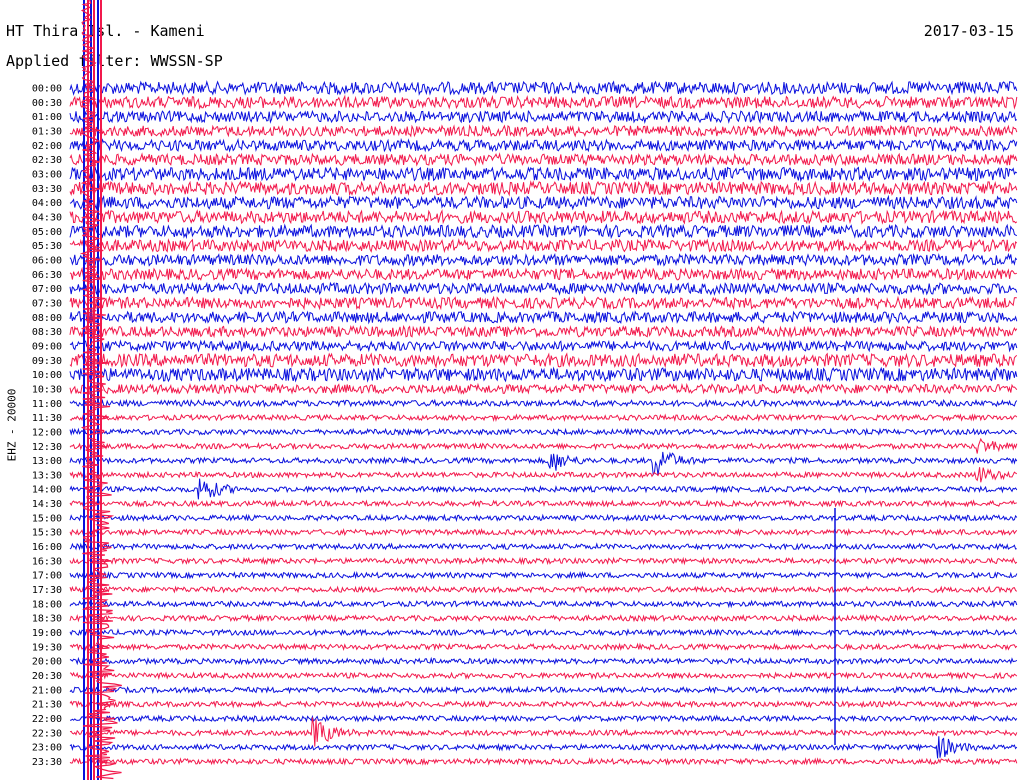  I want to click on row-label: 02:00, so click(47, 146).